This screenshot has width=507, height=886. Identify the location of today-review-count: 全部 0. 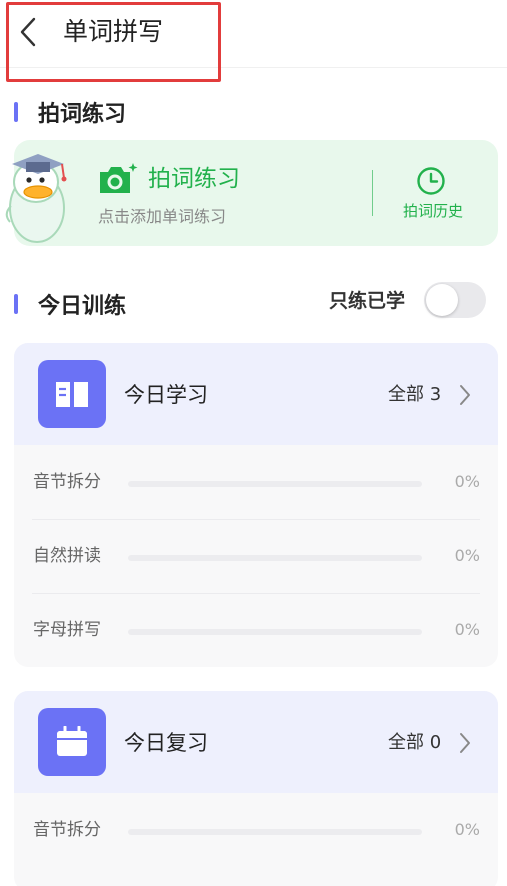
(414, 743).